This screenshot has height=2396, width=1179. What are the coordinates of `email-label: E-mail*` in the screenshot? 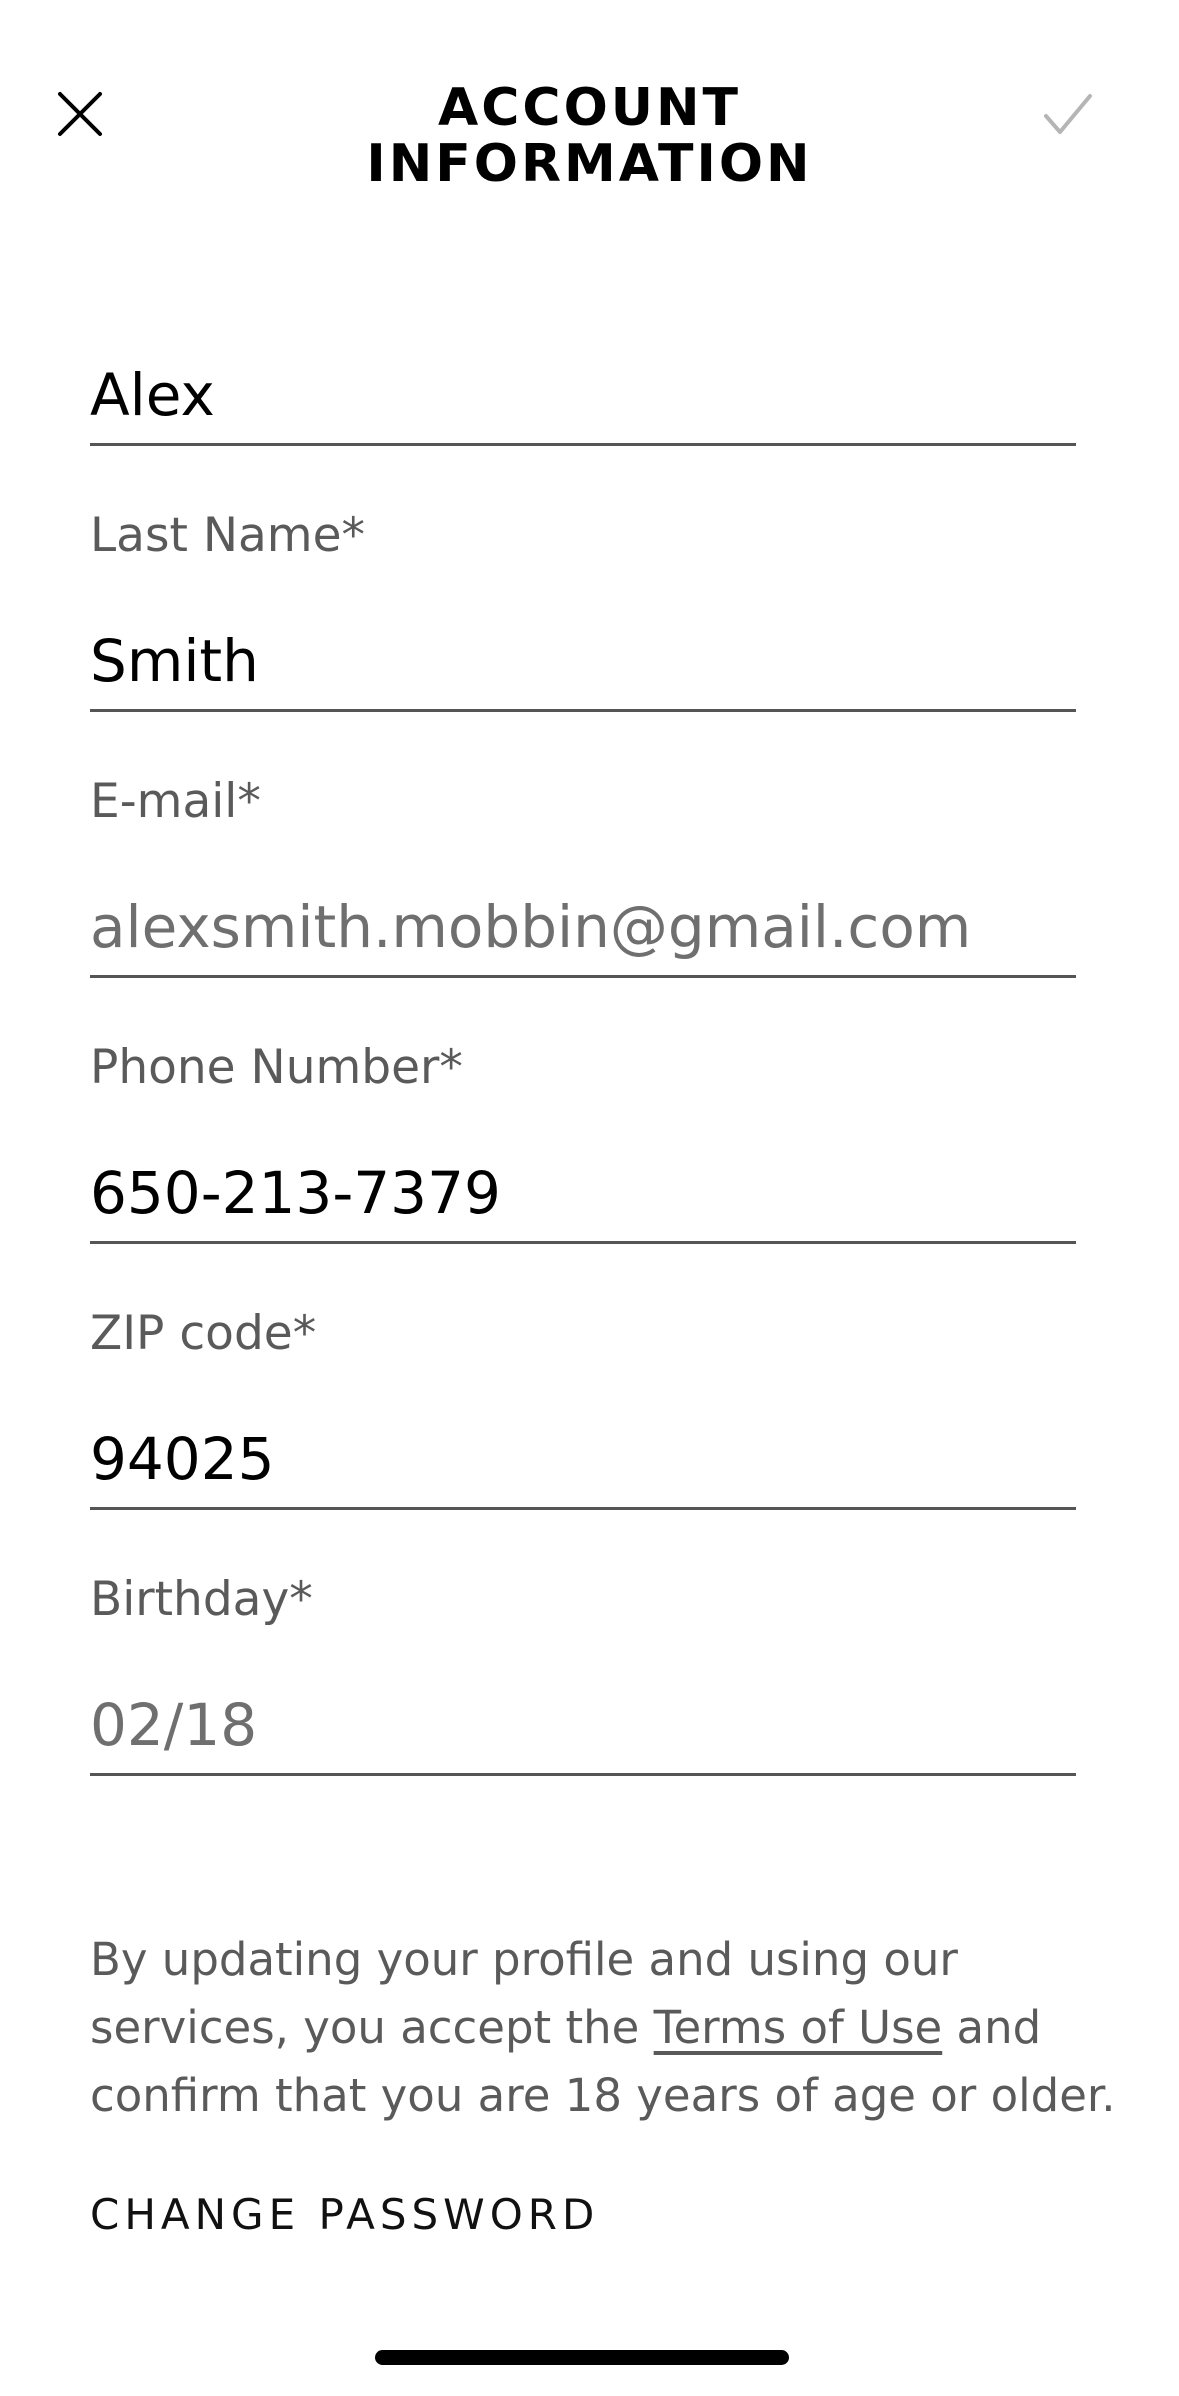 It's located at (175, 801).